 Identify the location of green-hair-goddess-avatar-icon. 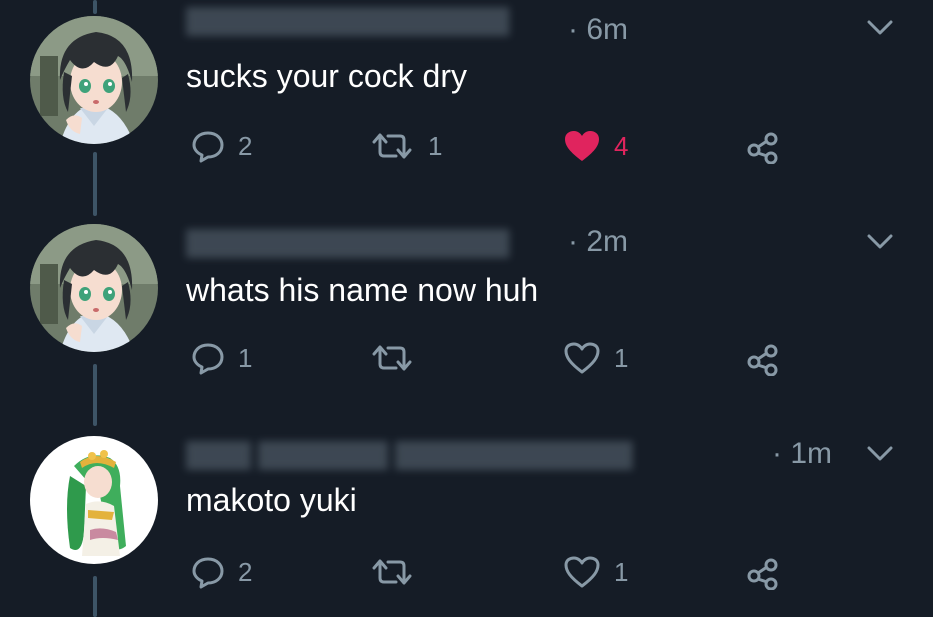
(94, 500).